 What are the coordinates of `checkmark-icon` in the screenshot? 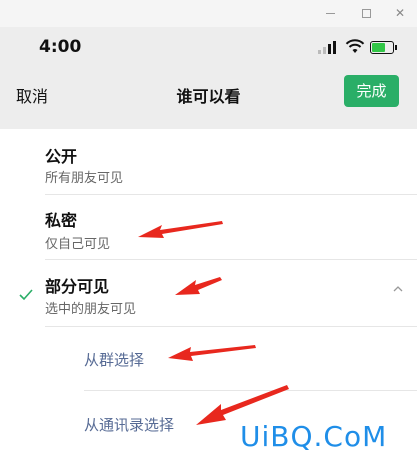 It's located at (26, 295).